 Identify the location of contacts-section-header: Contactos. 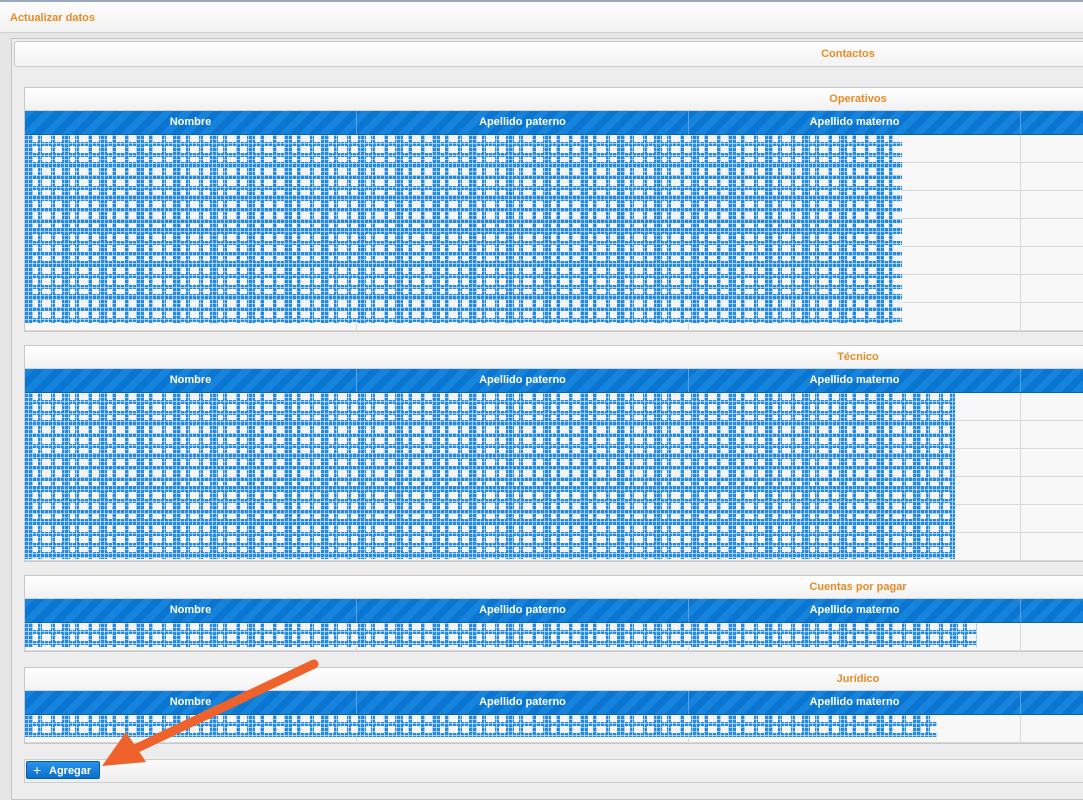
(548, 54).